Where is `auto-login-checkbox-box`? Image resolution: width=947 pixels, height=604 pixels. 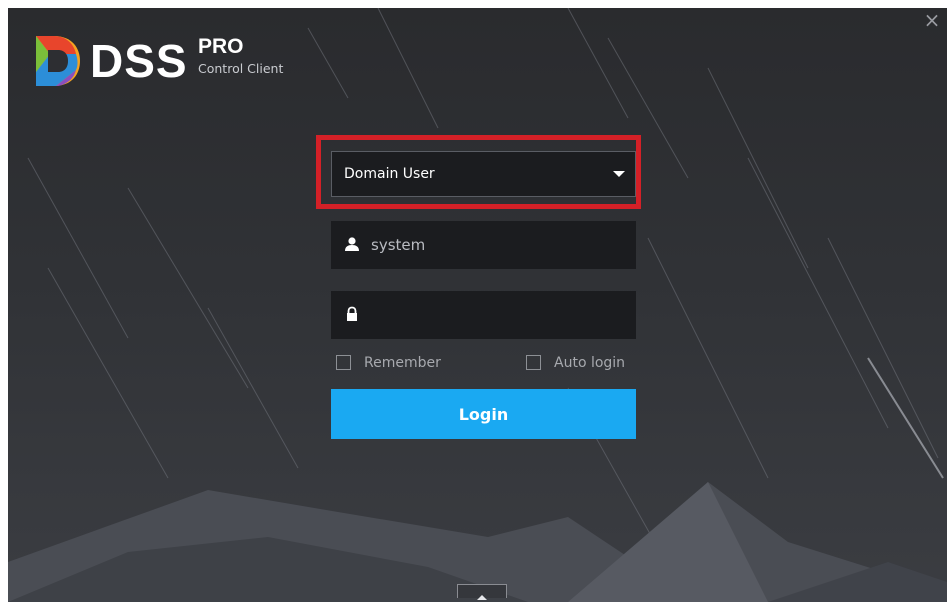
auto-login-checkbox-box is located at coordinates (533, 362).